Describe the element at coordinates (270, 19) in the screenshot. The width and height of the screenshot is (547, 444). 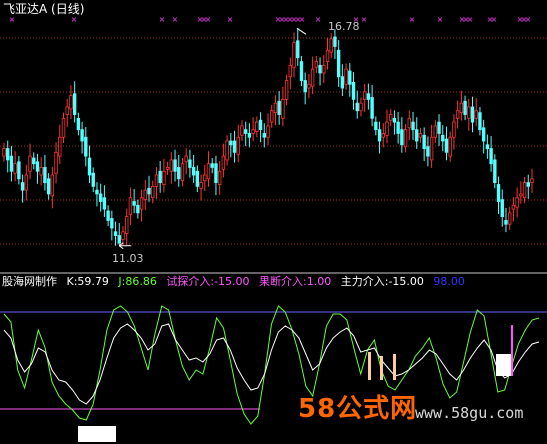
I see `cross-markers: × × × × ××× × ××××××× × × × × × ××× ×× ×××` at that location.